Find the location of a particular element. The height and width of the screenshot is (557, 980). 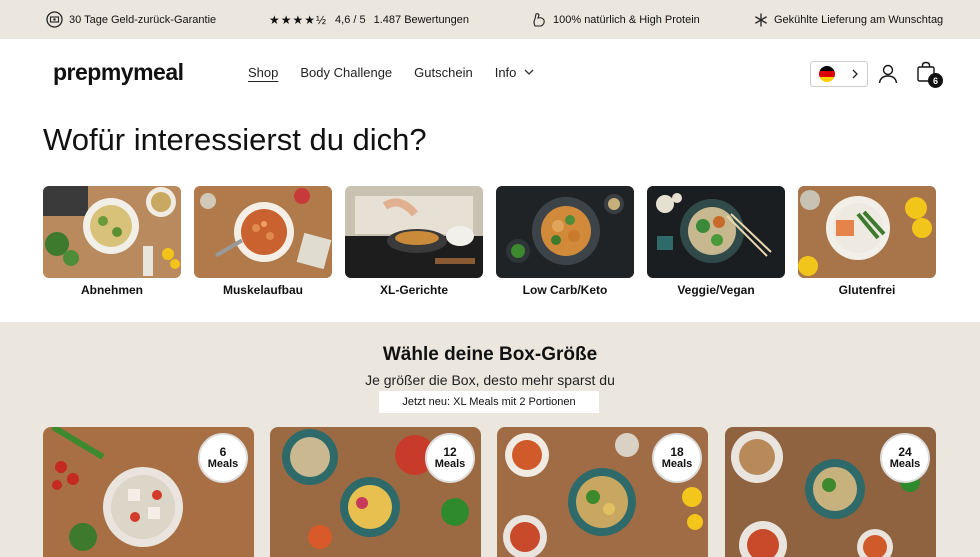

category-label: Glutenfrei is located at coordinates (867, 290).